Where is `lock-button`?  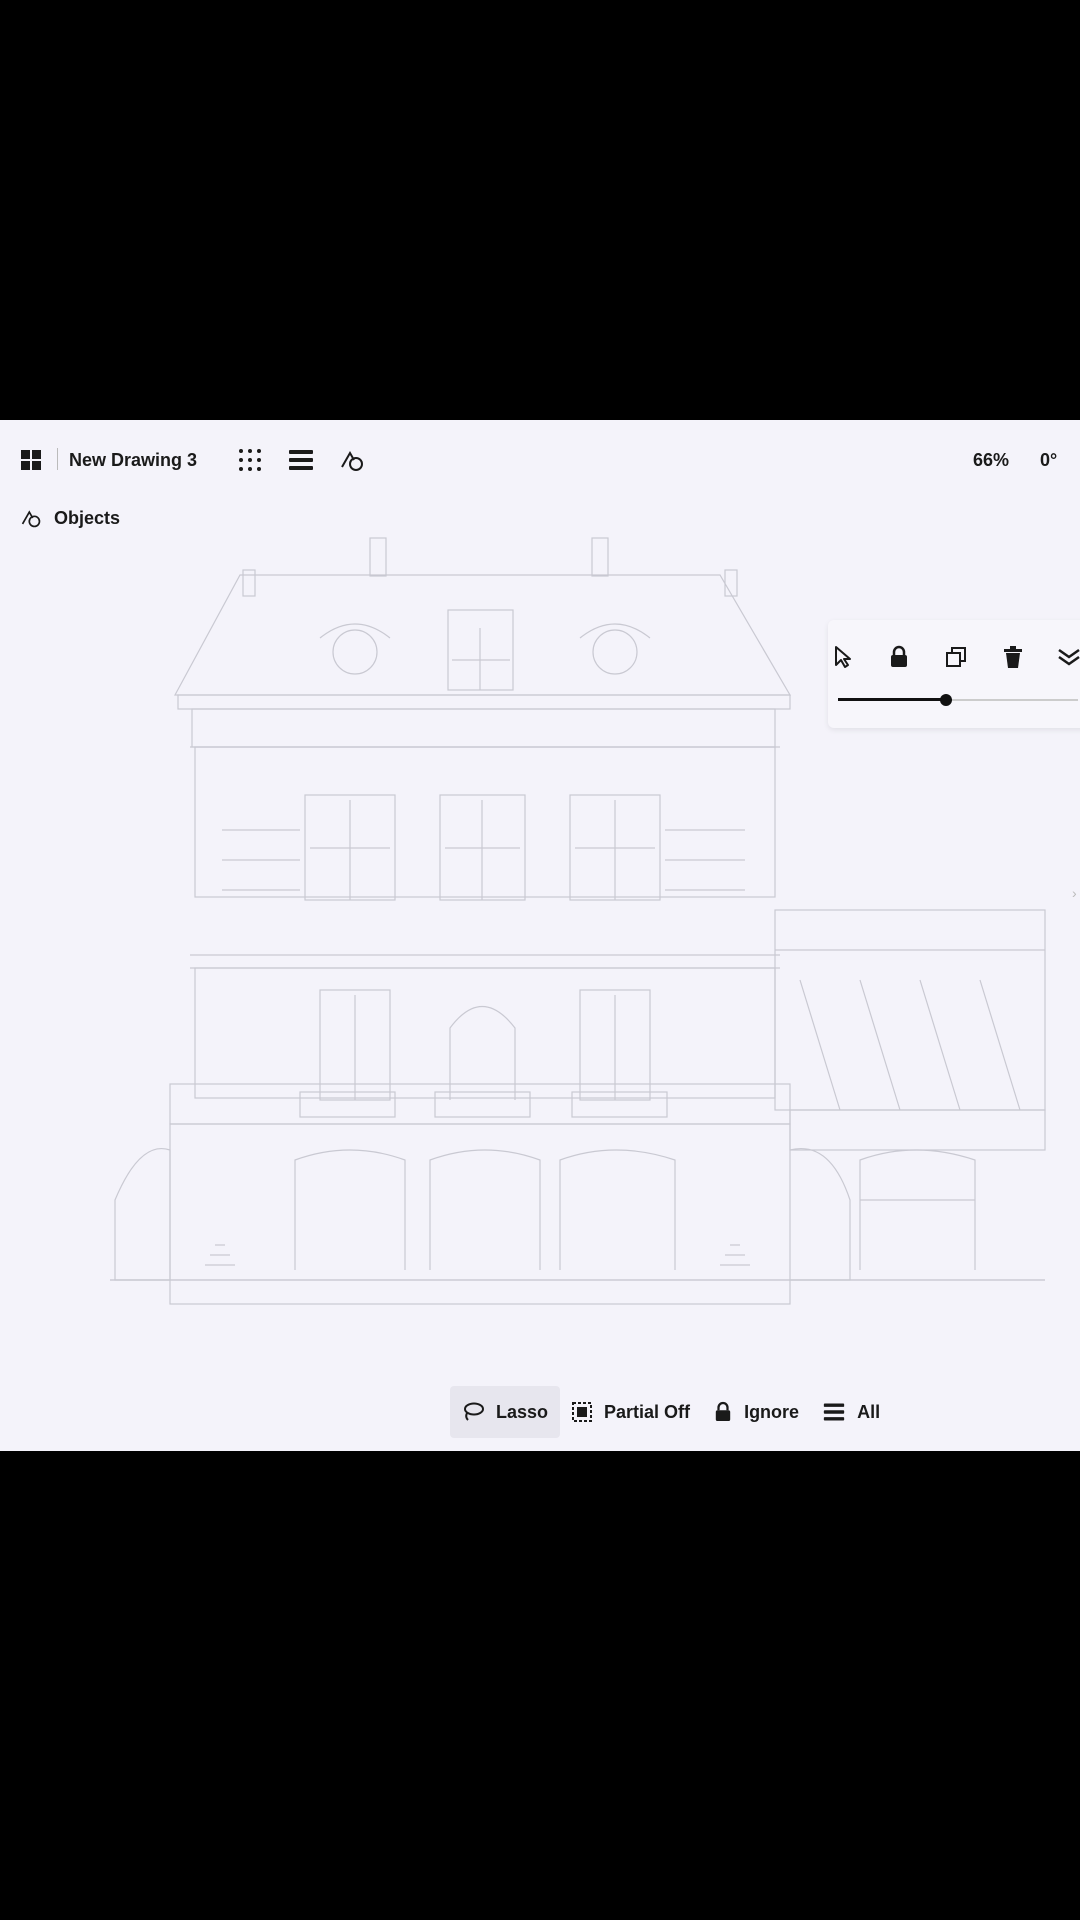 lock-button is located at coordinates (899, 657).